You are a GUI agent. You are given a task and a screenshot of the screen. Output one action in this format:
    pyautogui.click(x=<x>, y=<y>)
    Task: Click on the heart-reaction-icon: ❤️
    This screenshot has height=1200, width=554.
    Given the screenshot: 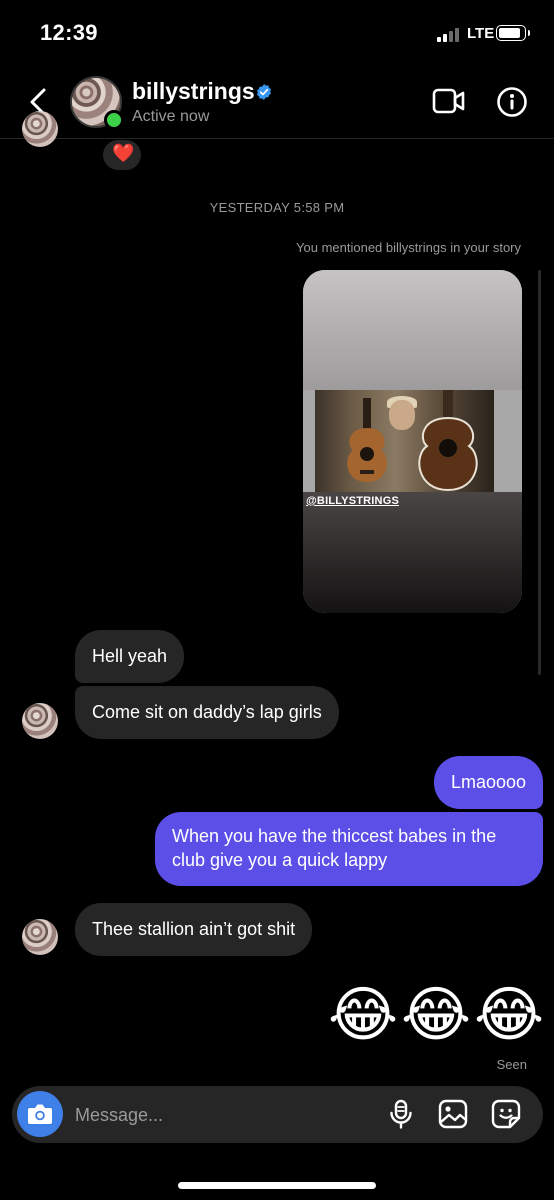 What is the action you would take?
    pyautogui.click(x=123, y=153)
    